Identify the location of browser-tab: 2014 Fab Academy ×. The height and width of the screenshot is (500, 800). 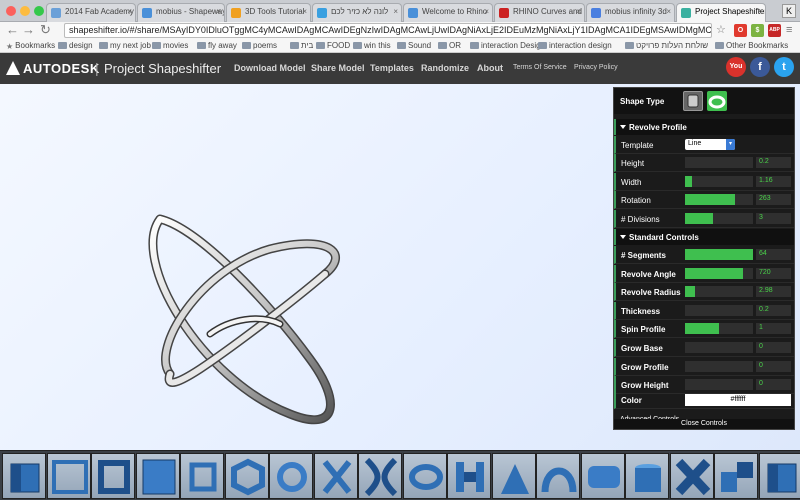
(91, 12).